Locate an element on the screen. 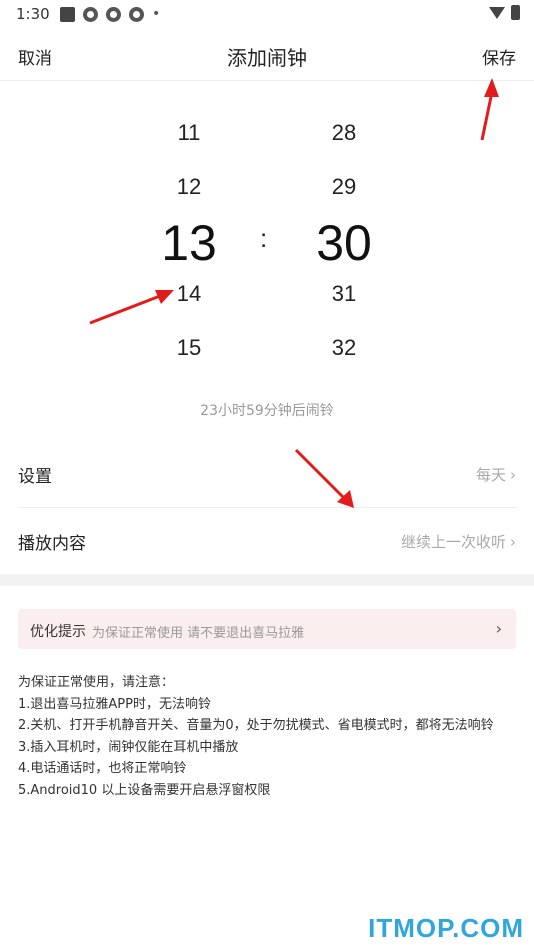 This screenshot has width=534, height=950. tip-title: 优化提示 is located at coordinates (58, 632).